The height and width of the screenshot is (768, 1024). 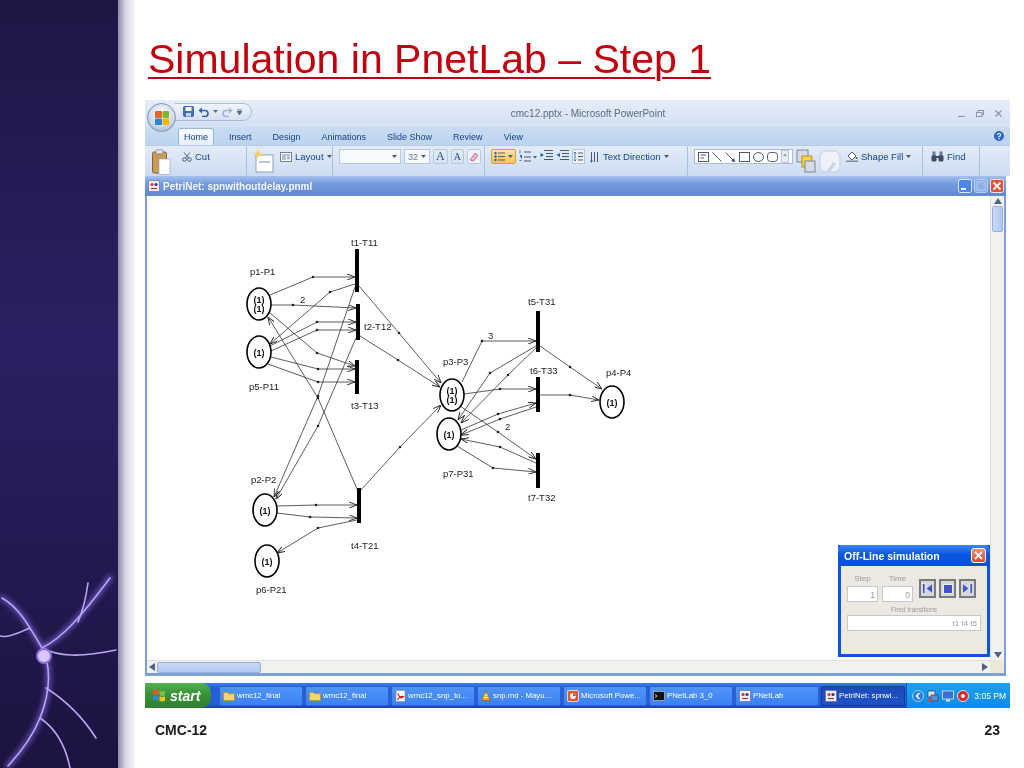 What do you see at coordinates (264, 479) in the screenshot?
I see `place-label: p2-P2` at bounding box center [264, 479].